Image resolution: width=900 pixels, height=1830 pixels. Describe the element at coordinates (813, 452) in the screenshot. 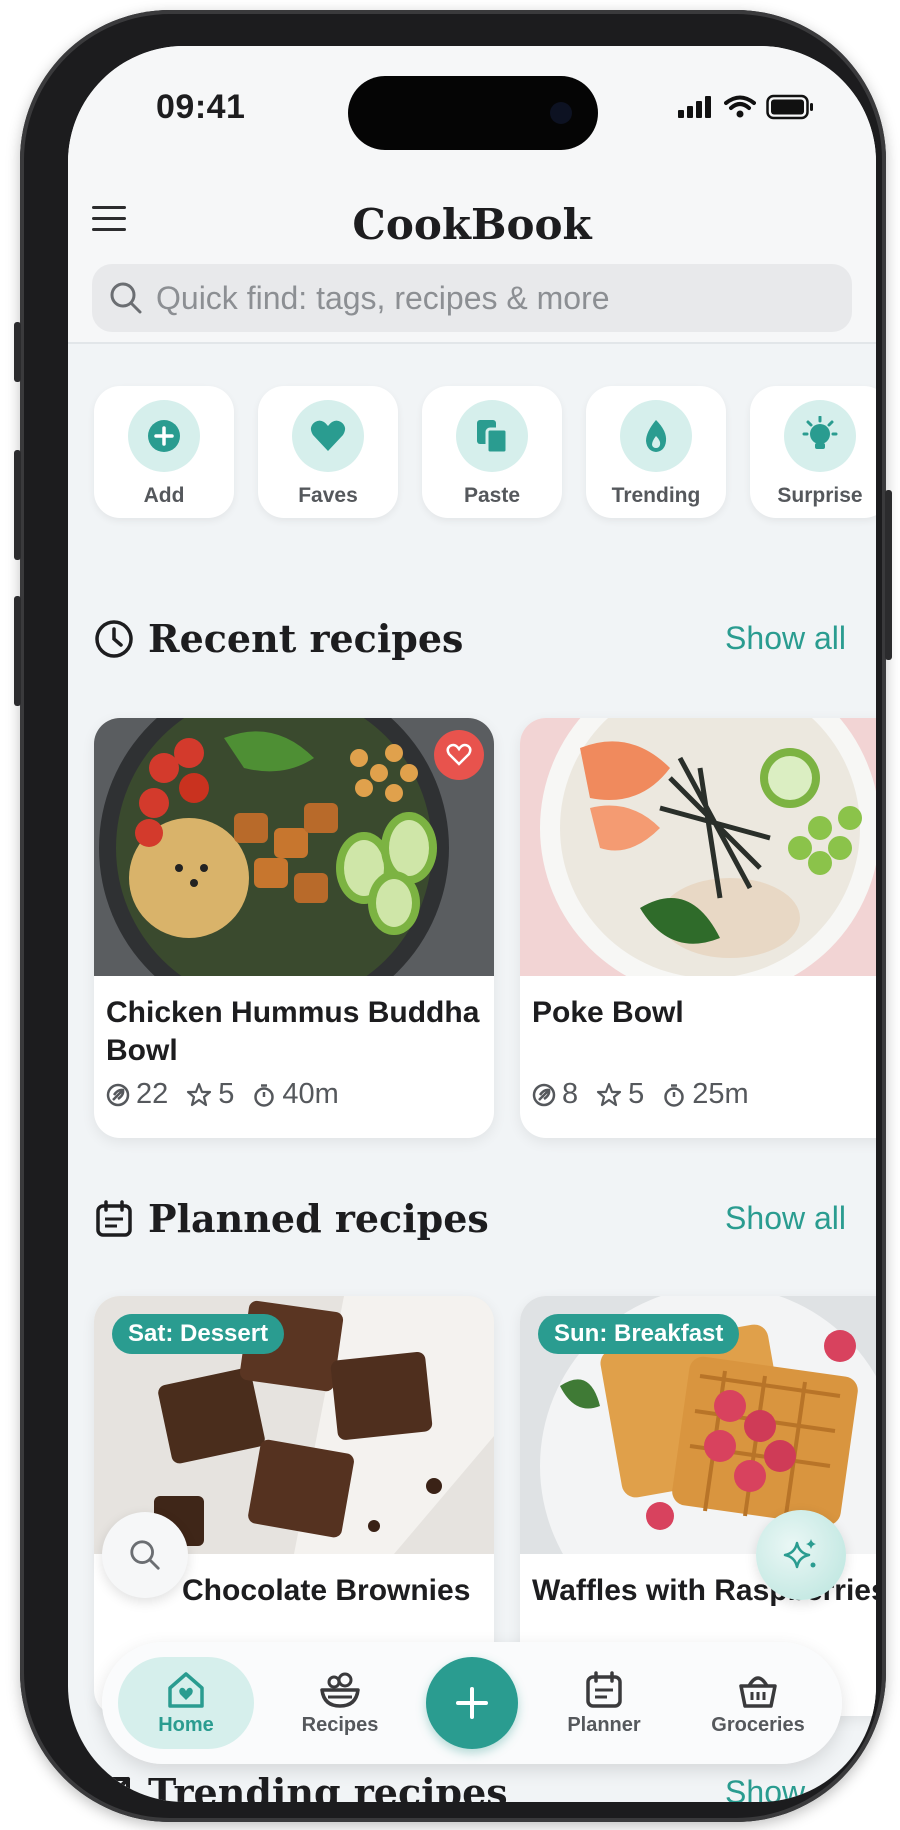

I see `quick-action-surprise: Surprise` at that location.